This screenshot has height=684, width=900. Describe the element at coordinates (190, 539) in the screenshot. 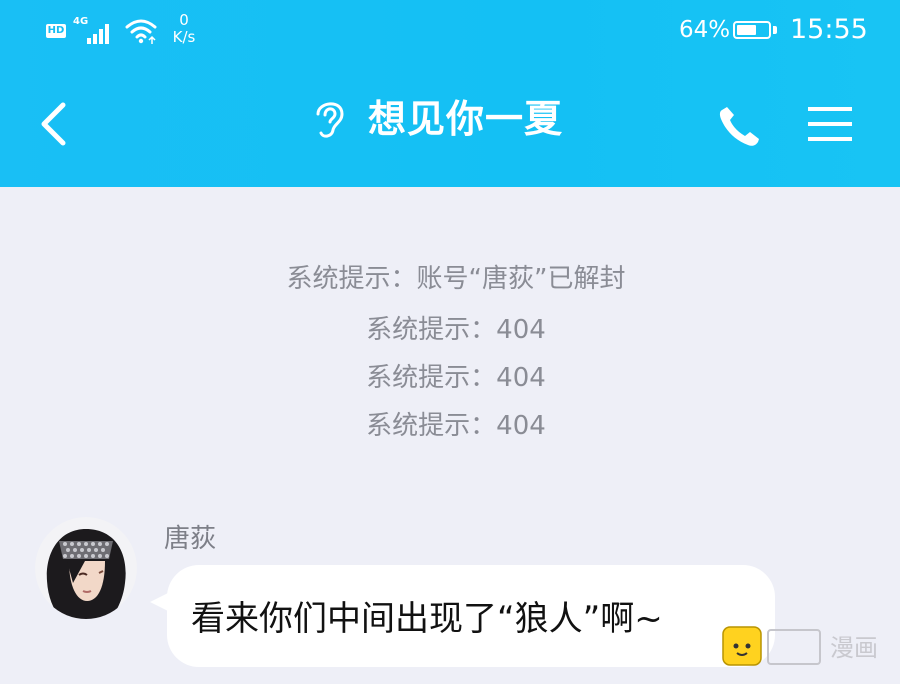

I see `sender-name: 唐荻` at that location.